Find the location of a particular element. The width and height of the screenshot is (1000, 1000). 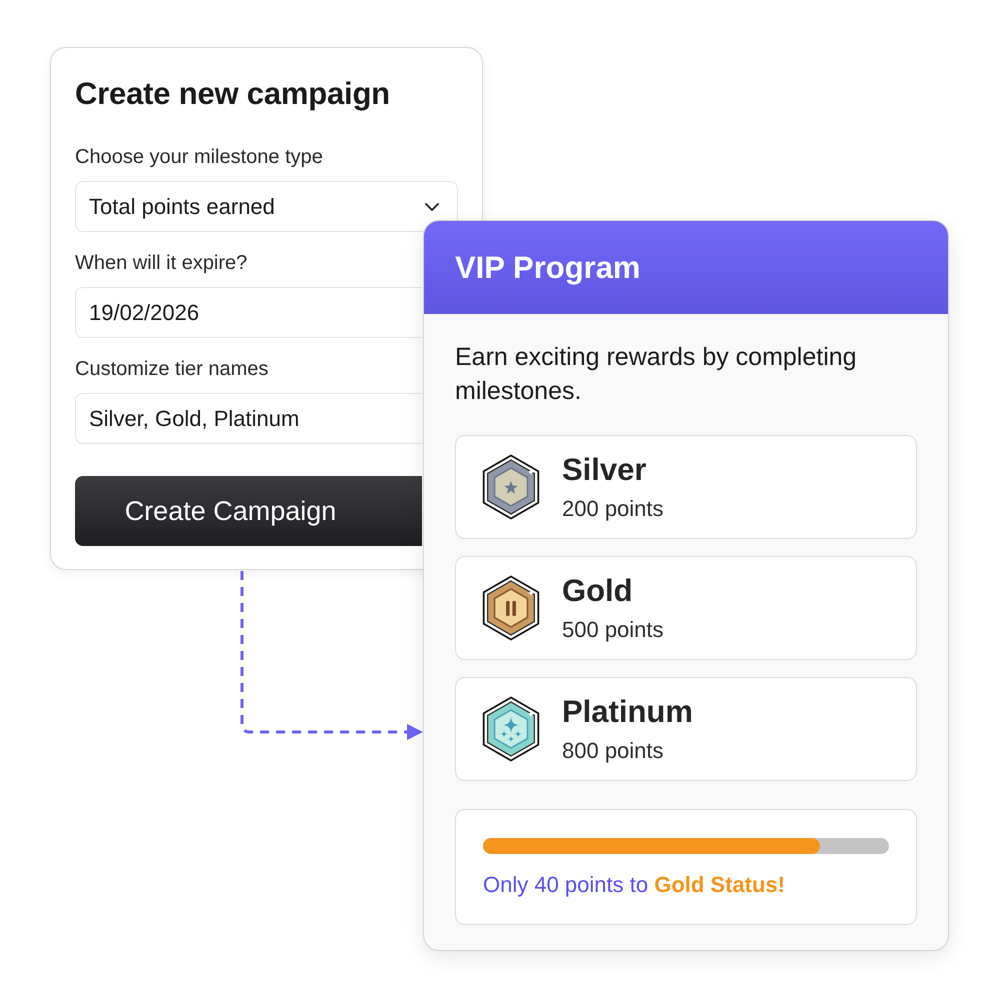

progress-message: Only 40 points to Gold Status! is located at coordinates (634, 885).